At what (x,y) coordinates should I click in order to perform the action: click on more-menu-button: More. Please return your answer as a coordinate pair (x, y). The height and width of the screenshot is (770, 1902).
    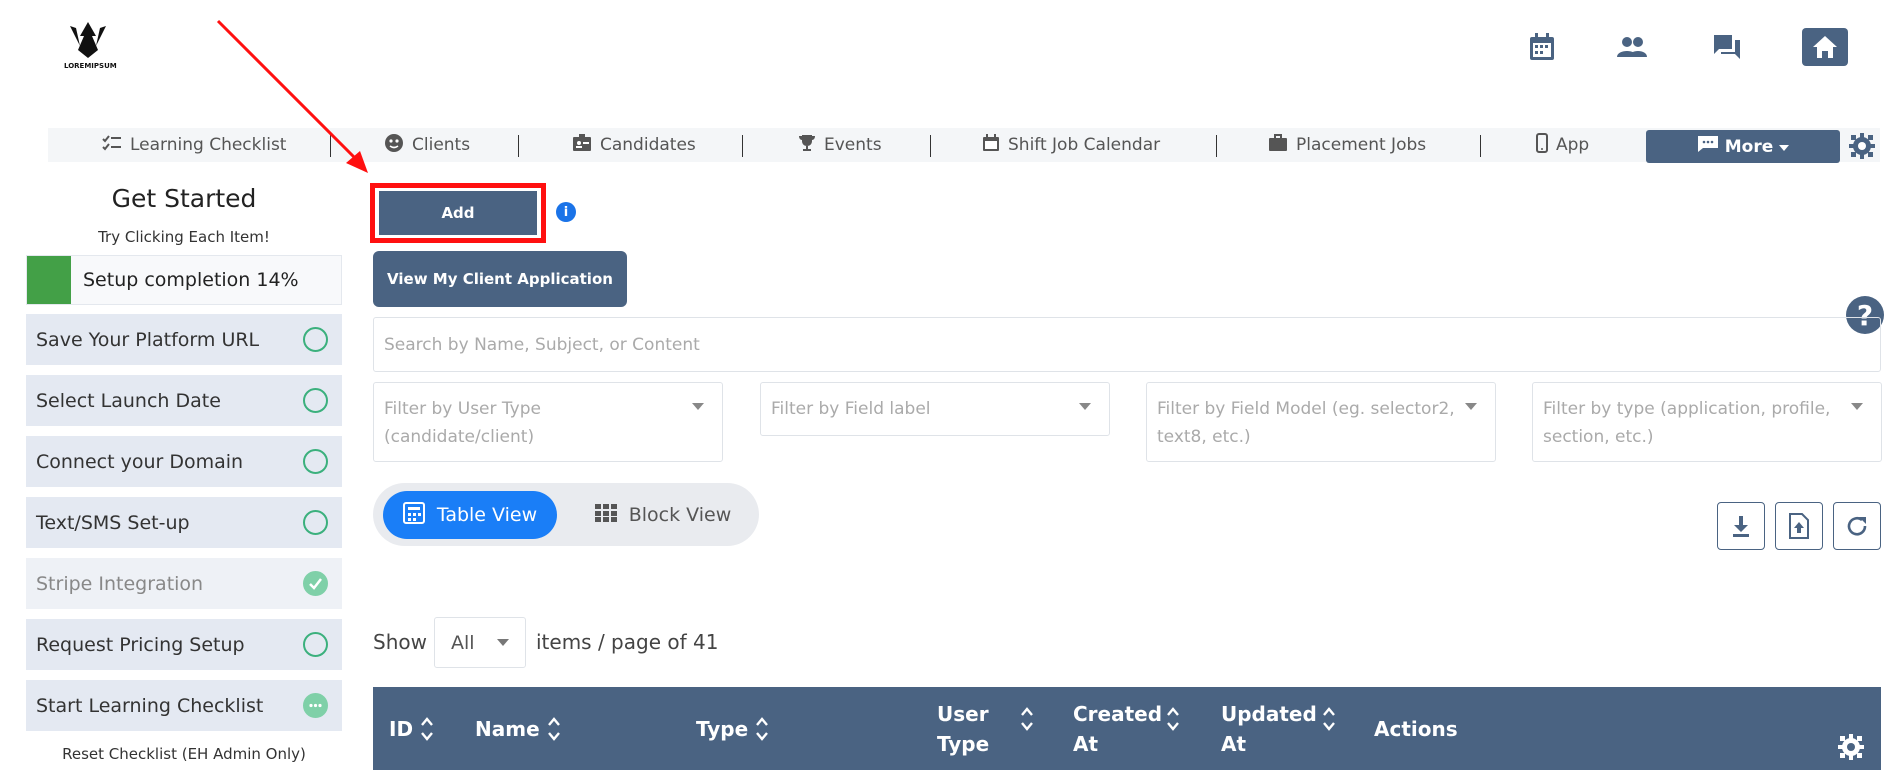
    Looking at the image, I should click on (1743, 146).